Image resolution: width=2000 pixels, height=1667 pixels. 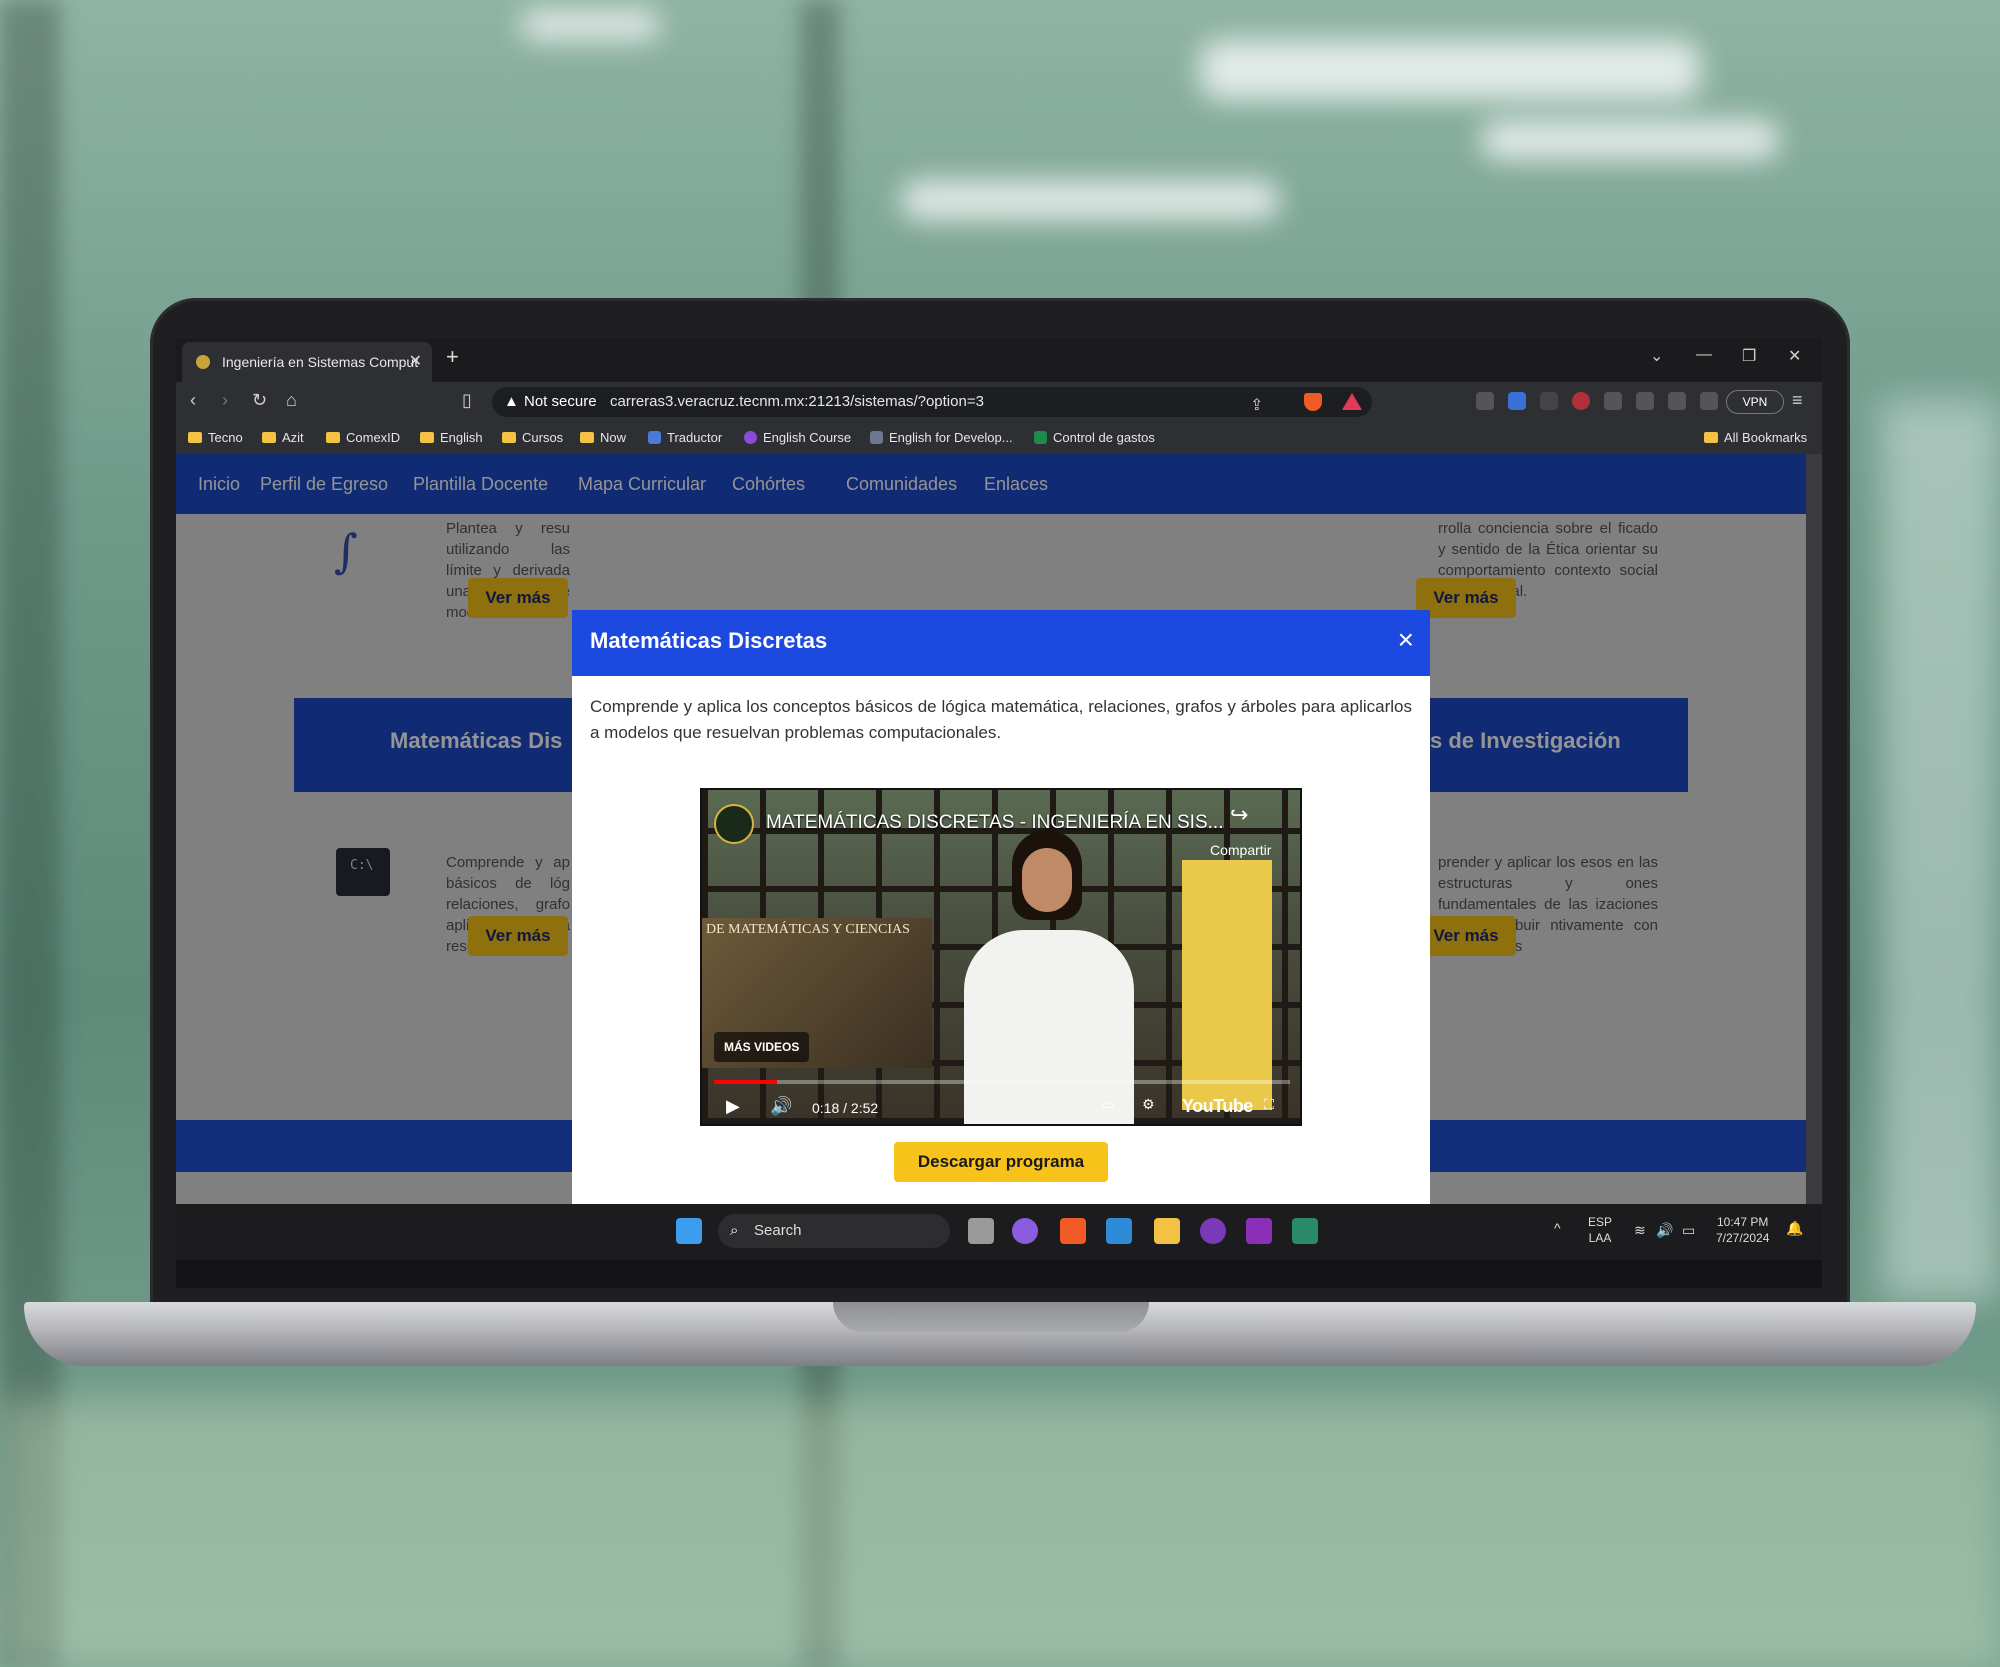 What do you see at coordinates (1794, 356) in the screenshot?
I see `close-window-icon: ✕` at bounding box center [1794, 356].